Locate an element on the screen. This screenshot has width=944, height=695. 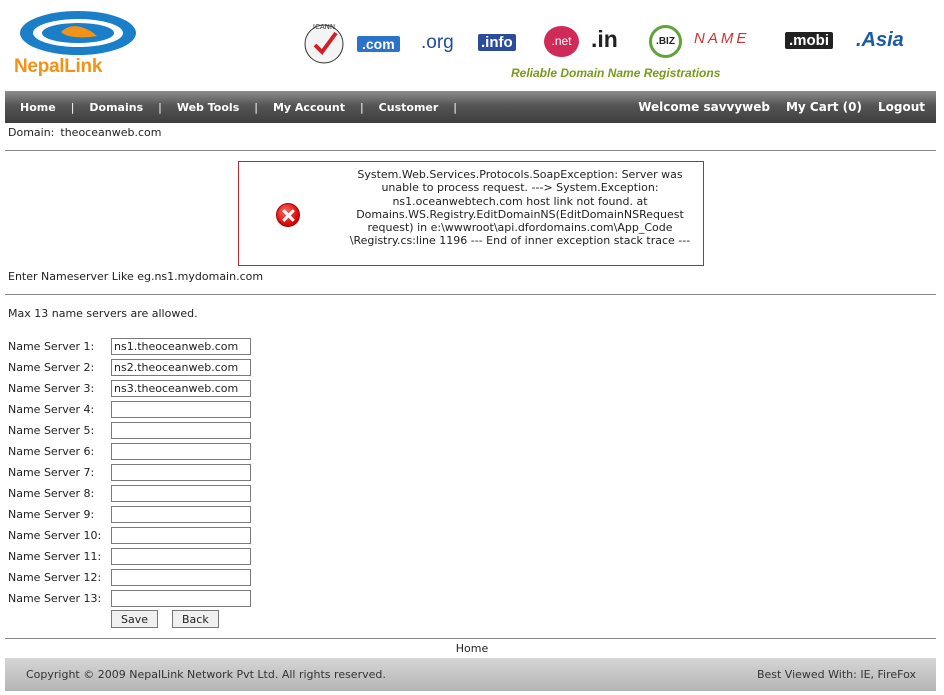
nav-my-account: My Account is located at coordinates (309, 107).